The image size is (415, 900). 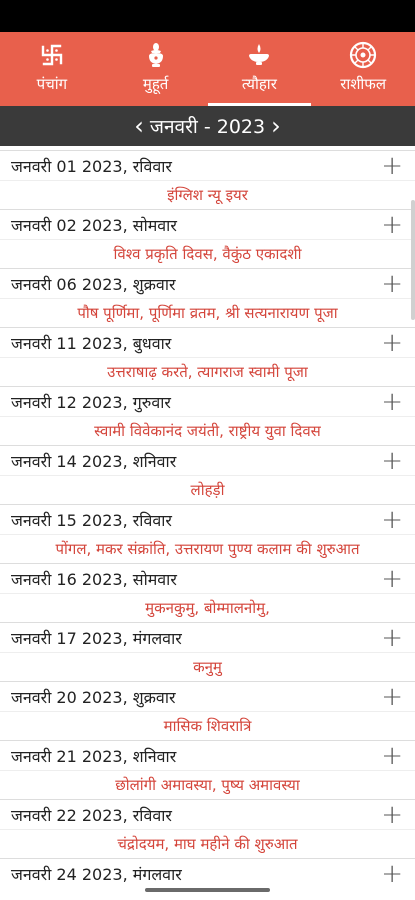 I want to click on list-item: जनवरी 20 2023, शुक्रवार + मासिक शिवरात्रि, so click(x=207, y=710).